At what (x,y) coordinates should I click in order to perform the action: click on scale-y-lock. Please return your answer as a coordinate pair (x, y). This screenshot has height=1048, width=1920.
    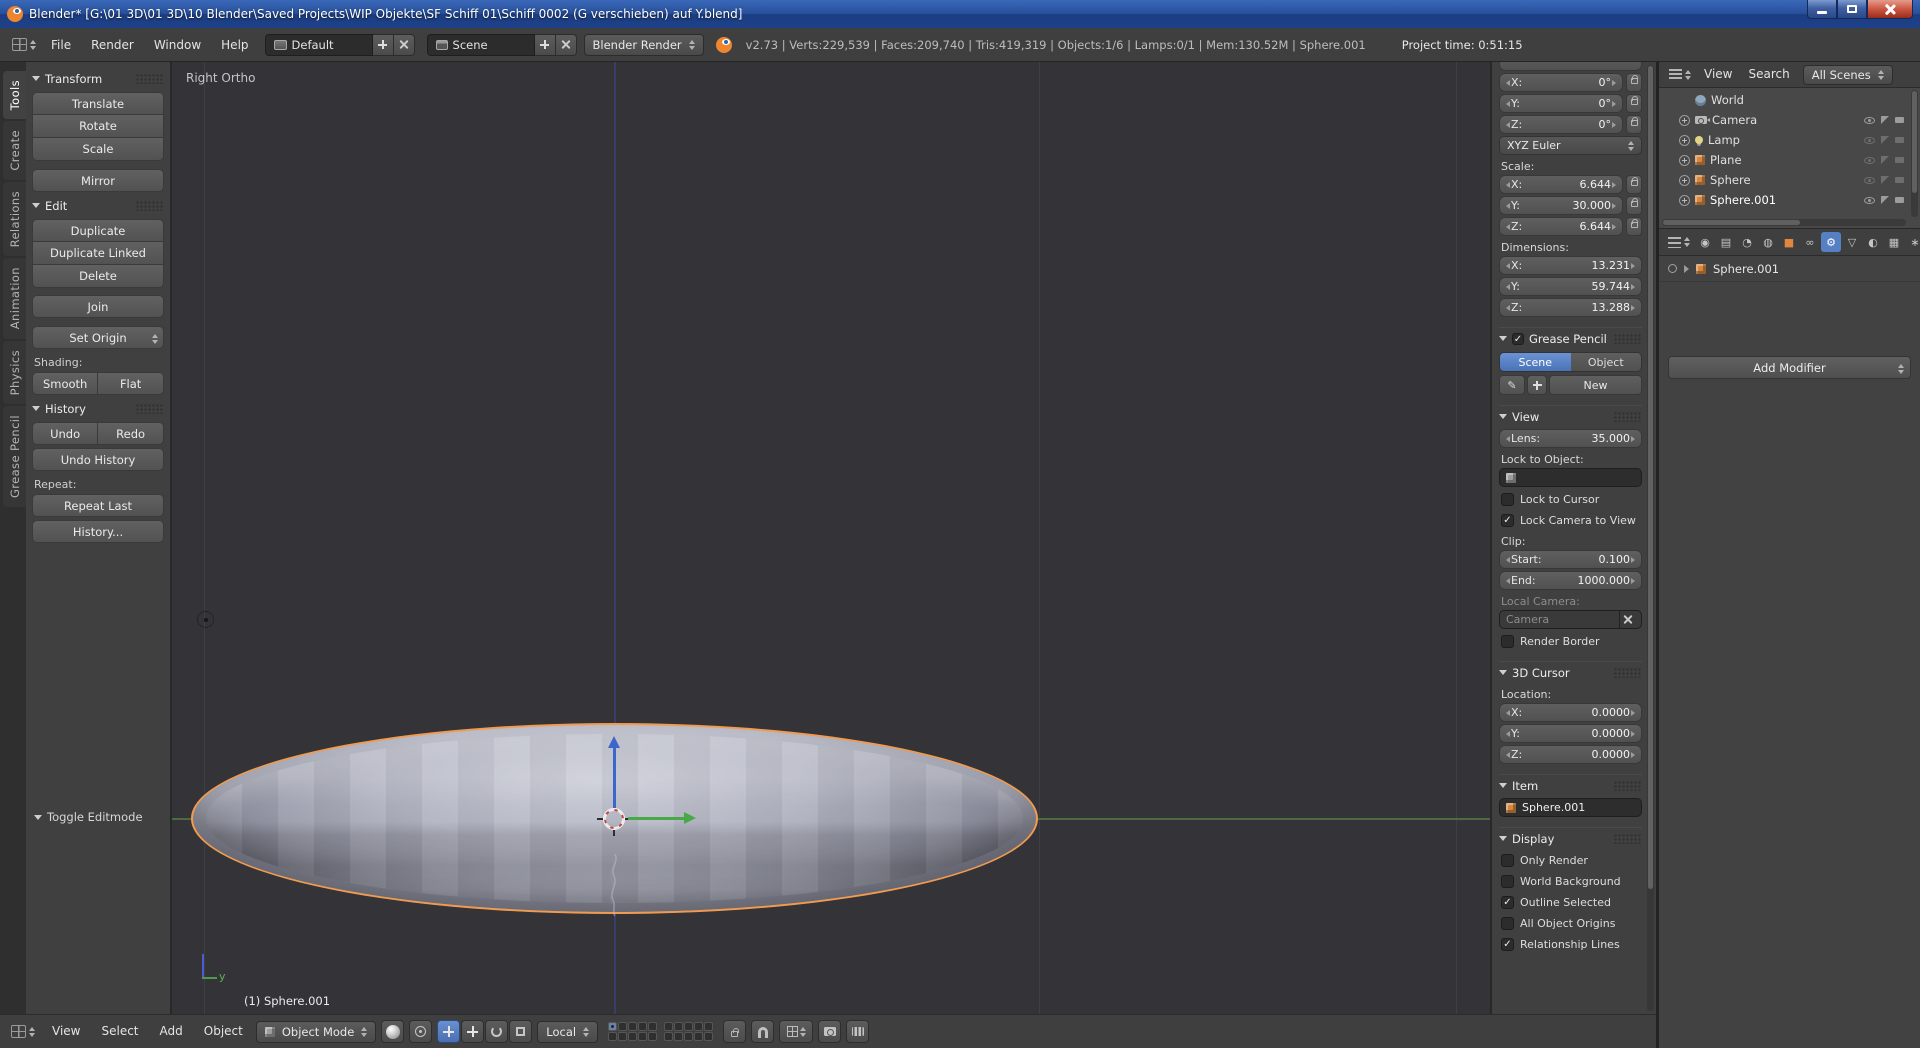
    Looking at the image, I should click on (1634, 205).